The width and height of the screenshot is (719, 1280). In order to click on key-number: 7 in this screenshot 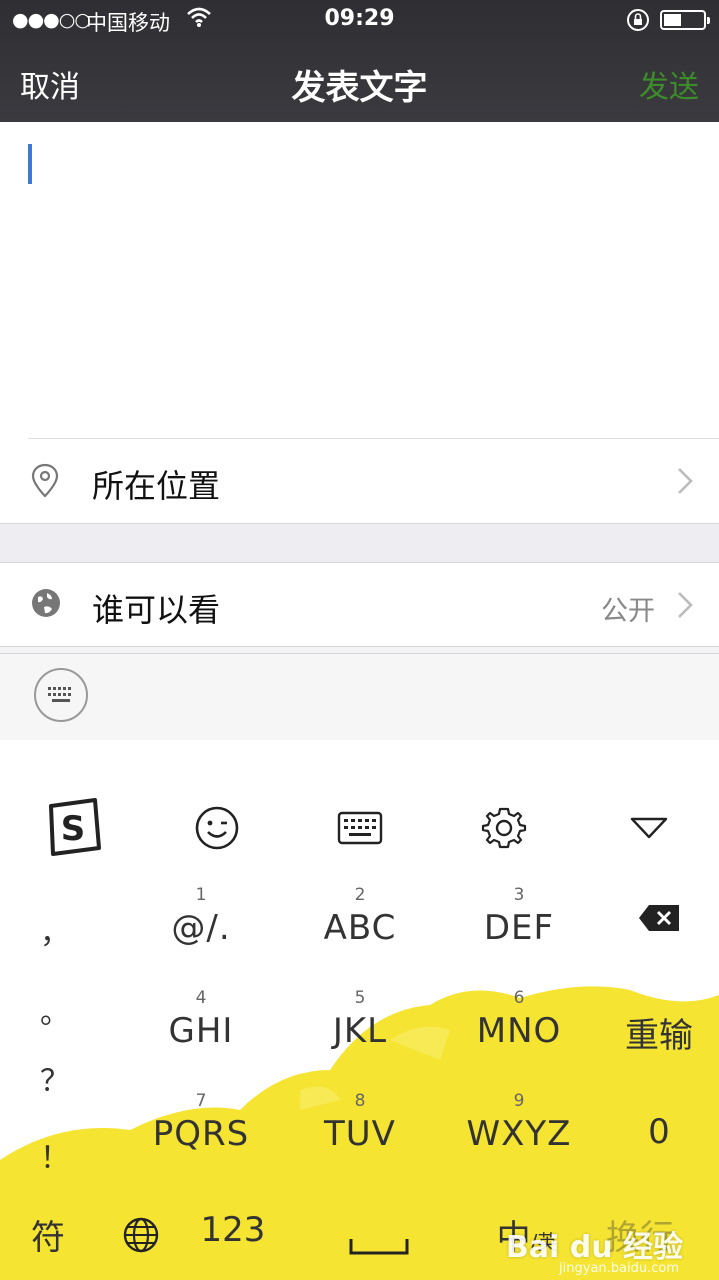, I will do `click(201, 1101)`.